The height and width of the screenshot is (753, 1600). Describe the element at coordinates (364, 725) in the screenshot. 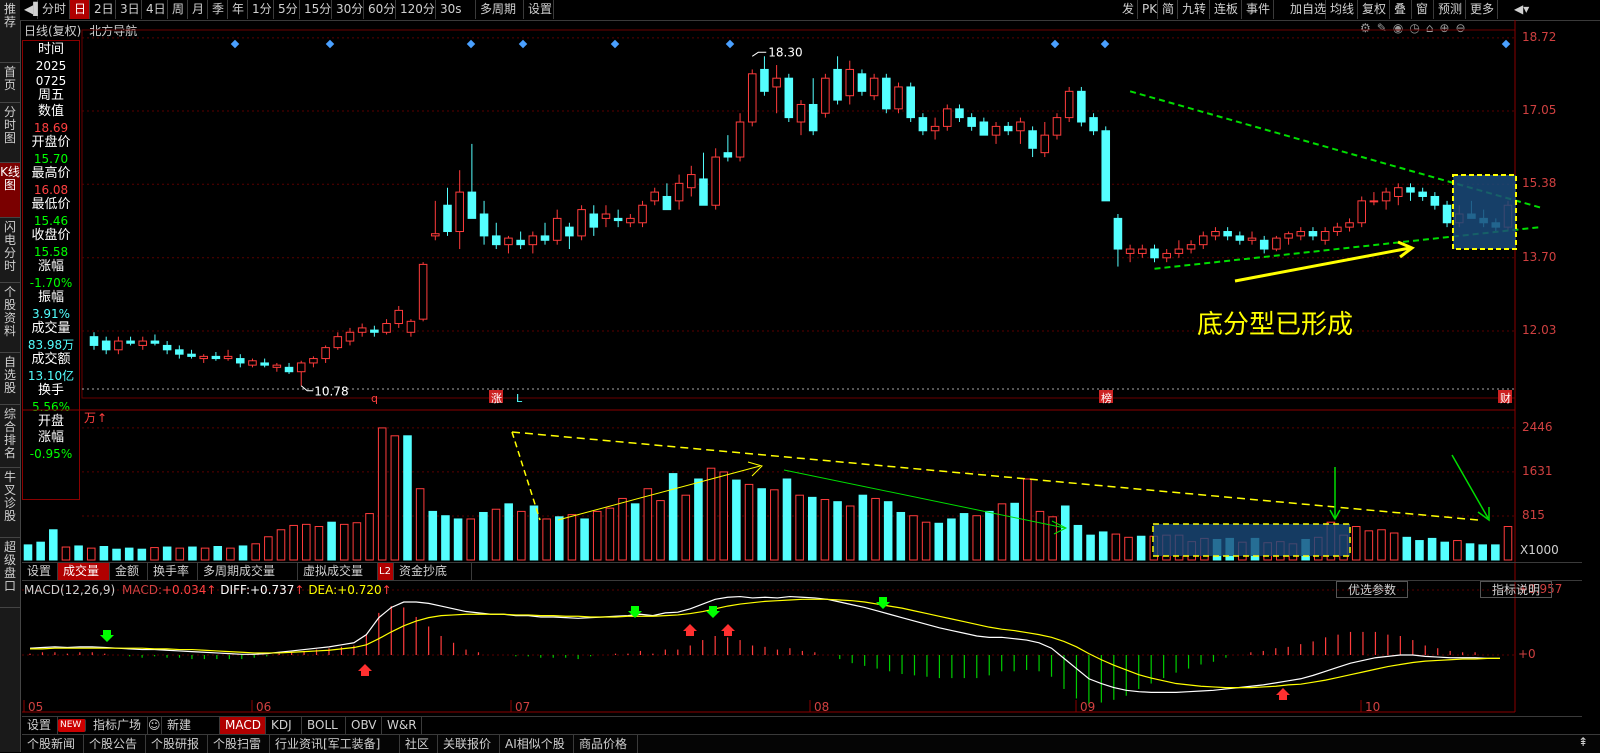

I see `indicator-tab-6: OBV` at that location.